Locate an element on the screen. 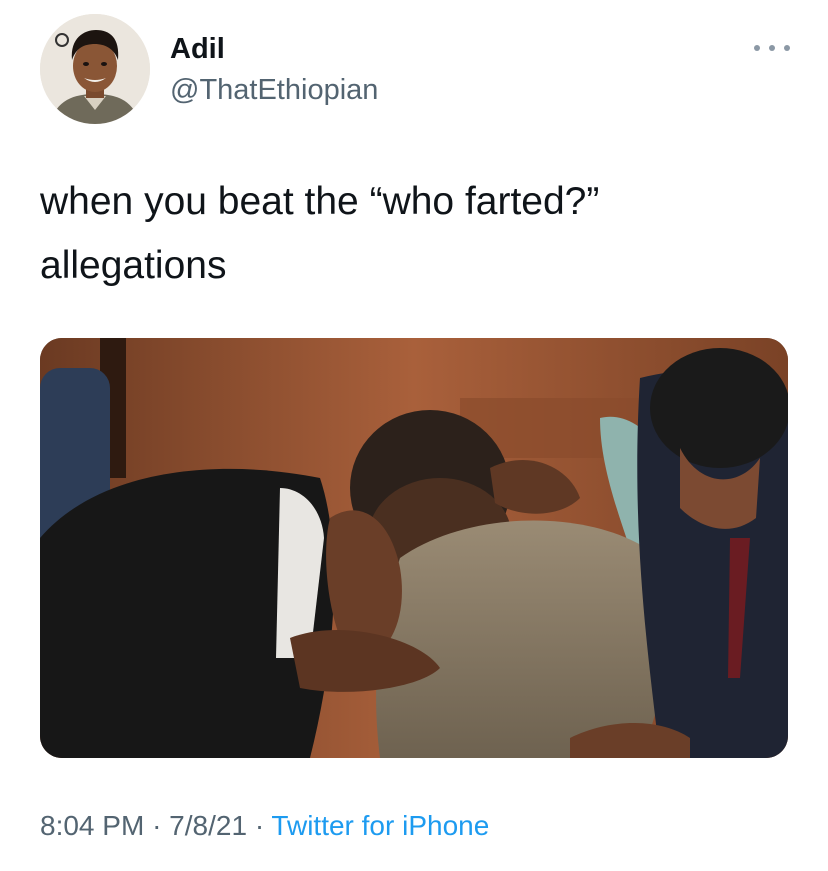  author-handle: @ThatEthiopian is located at coordinates (274, 90).